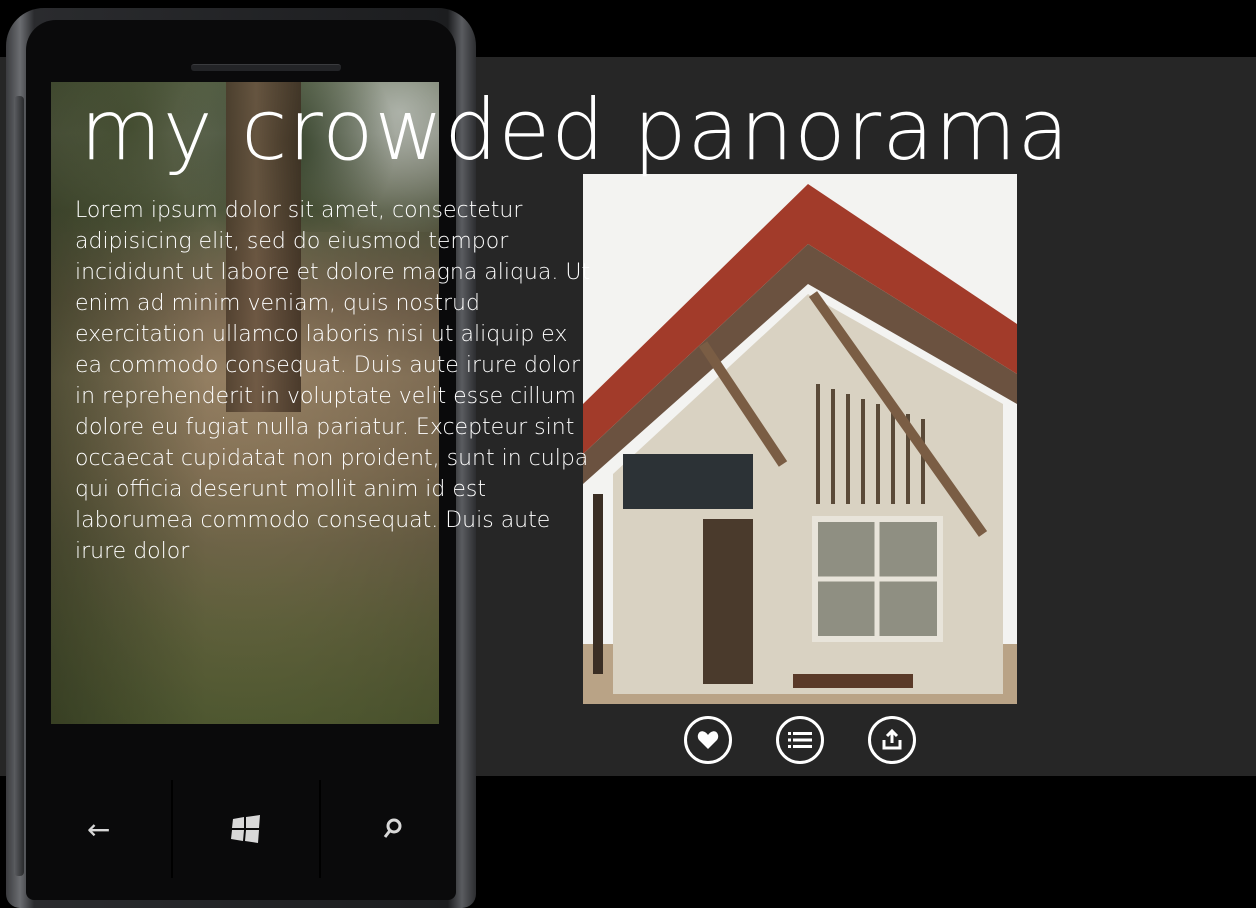 The width and height of the screenshot is (1256, 908). Describe the element at coordinates (575, 130) in the screenshot. I see `panorama-title: my crowded panorama` at that location.